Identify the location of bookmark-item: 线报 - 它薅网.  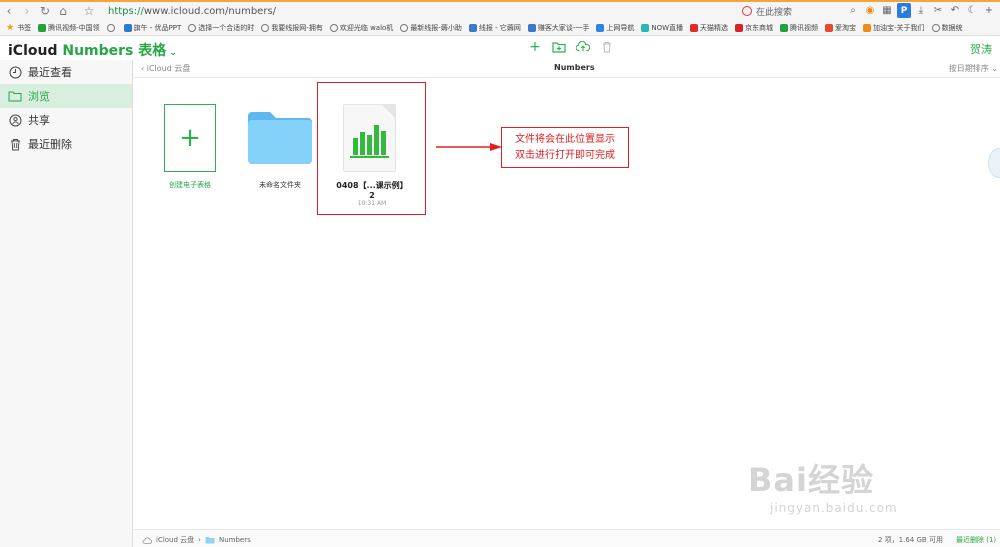
(494, 28).